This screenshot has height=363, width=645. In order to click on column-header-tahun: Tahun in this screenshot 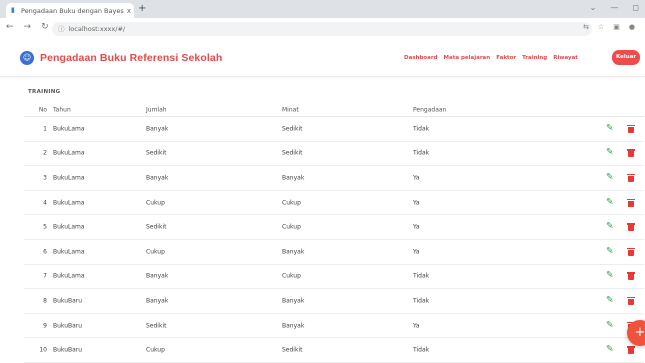, I will do `click(62, 109)`.